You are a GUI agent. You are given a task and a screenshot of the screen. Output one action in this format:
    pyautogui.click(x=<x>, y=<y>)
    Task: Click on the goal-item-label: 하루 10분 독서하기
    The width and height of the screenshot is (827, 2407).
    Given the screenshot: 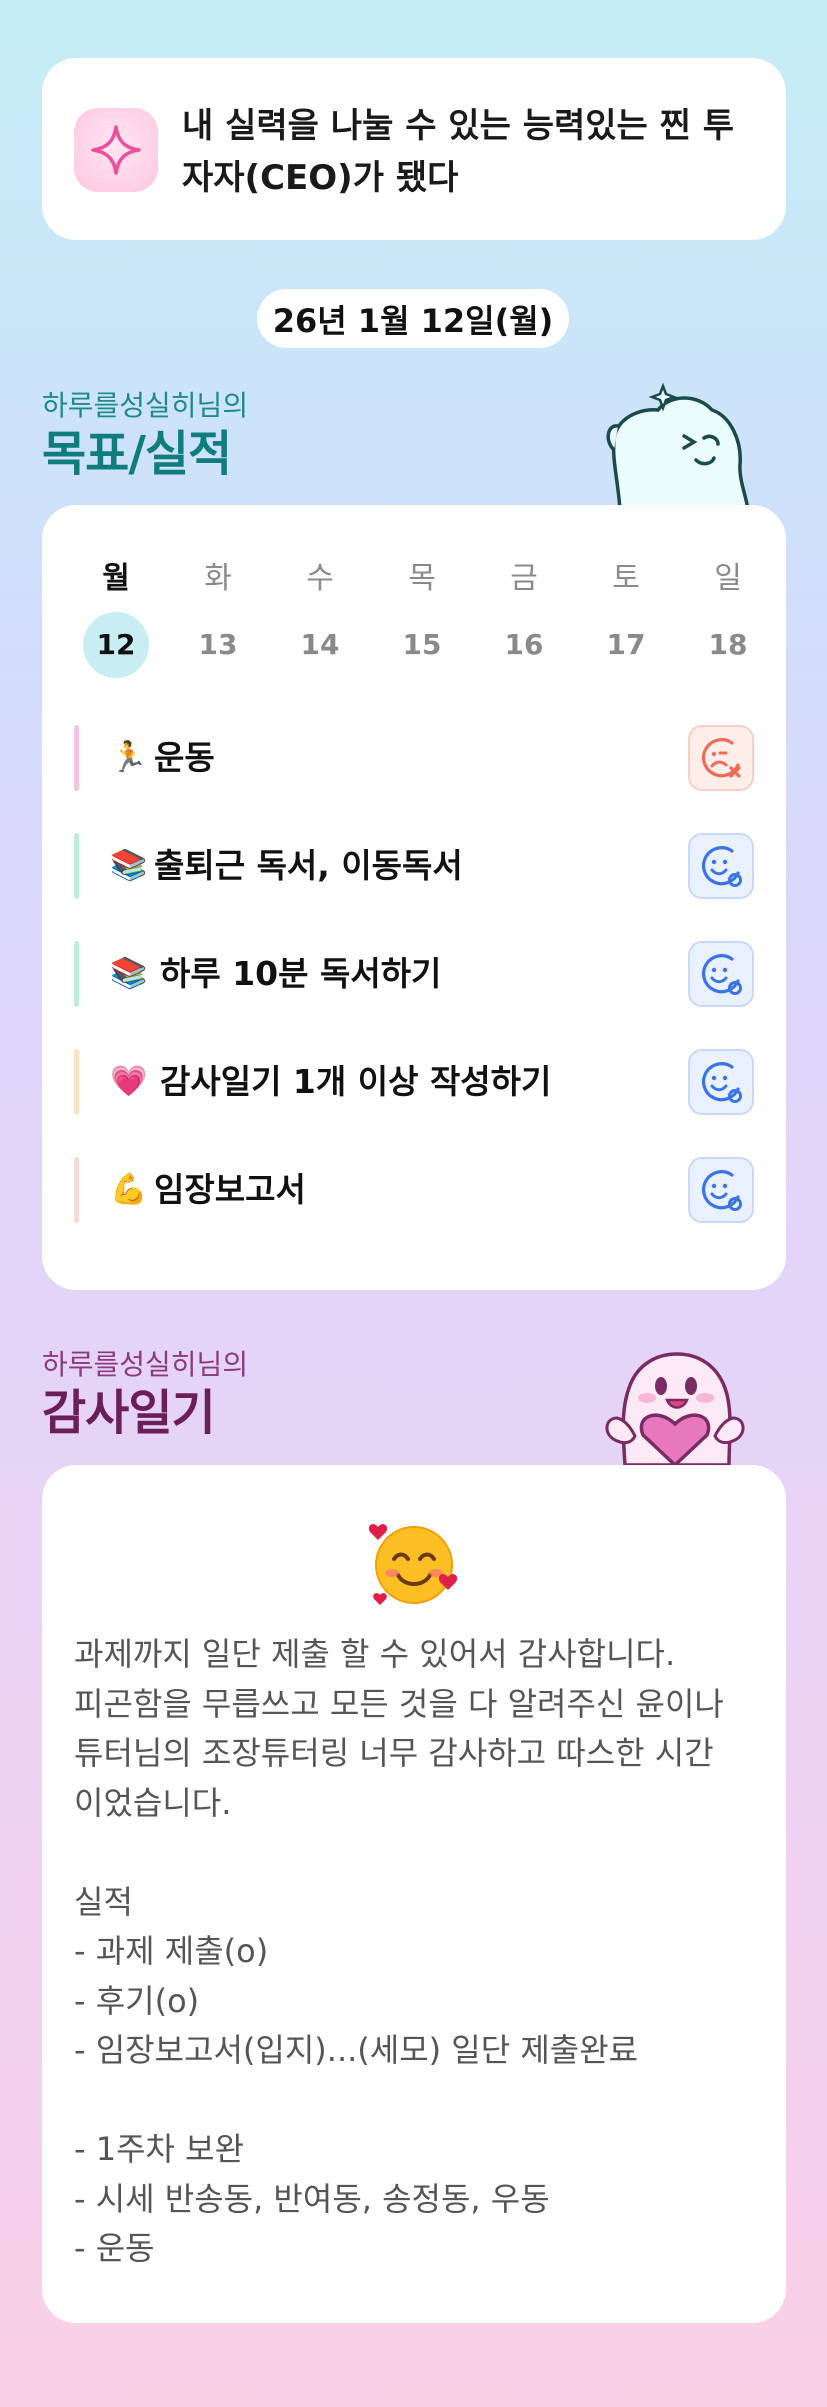 What is the action you would take?
    pyautogui.click(x=301, y=973)
    